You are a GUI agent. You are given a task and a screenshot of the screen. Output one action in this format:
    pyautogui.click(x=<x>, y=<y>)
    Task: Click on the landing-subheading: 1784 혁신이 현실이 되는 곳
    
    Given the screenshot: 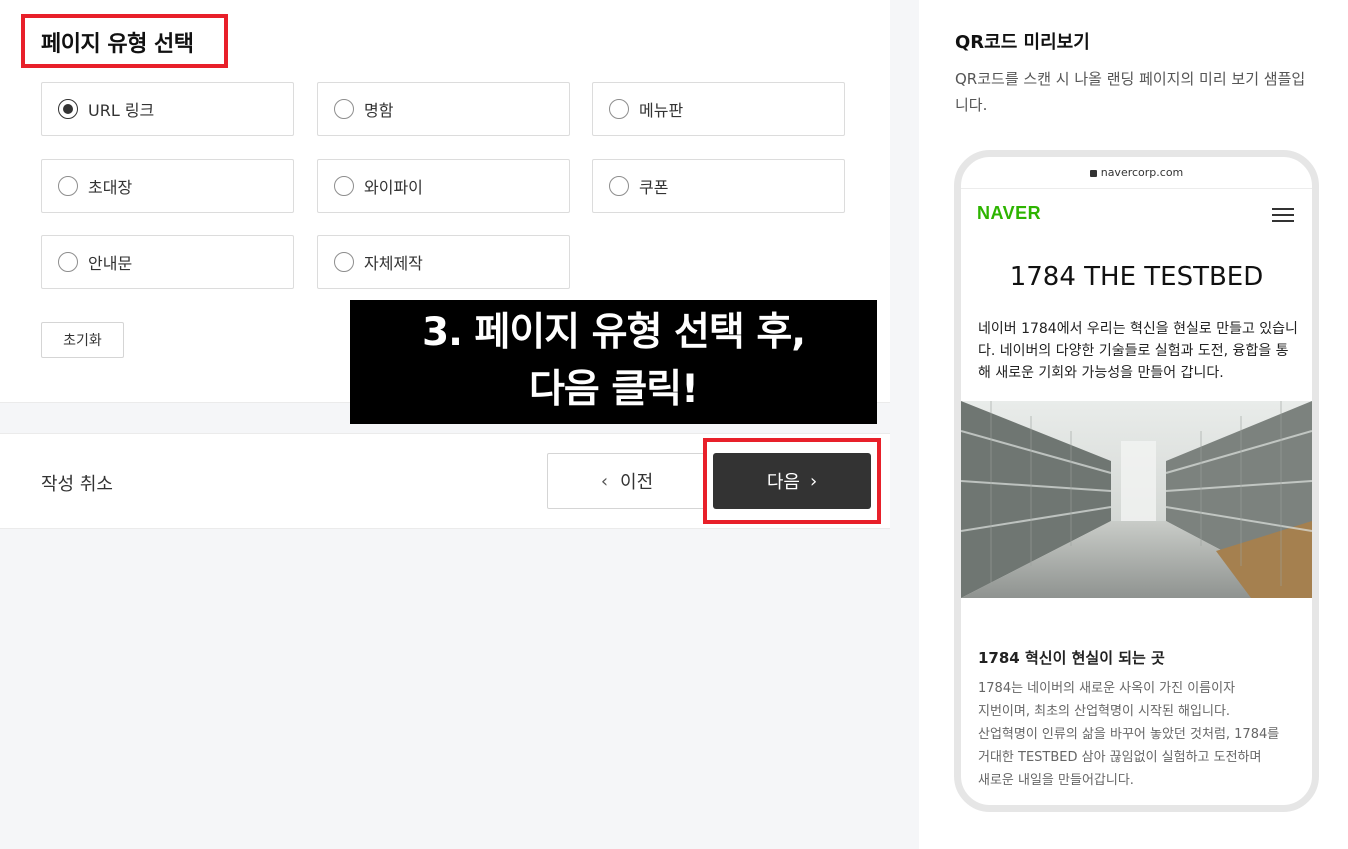 What is the action you would take?
    pyautogui.click(x=1071, y=658)
    